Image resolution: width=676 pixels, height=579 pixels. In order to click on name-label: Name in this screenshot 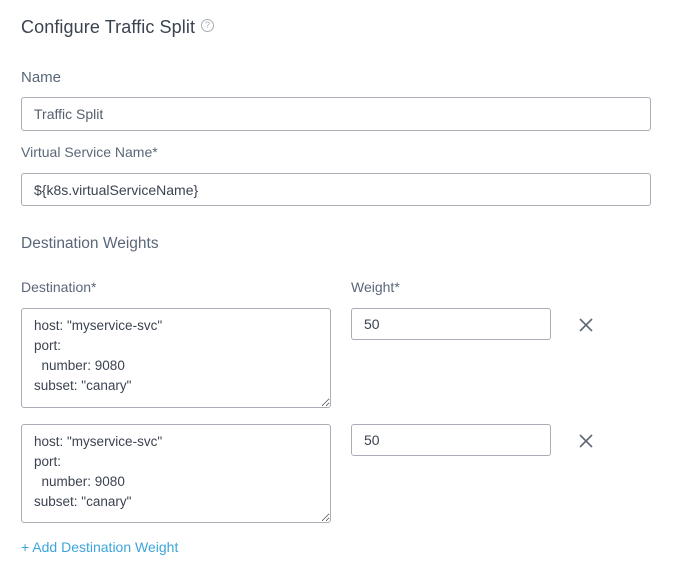, I will do `click(41, 77)`.